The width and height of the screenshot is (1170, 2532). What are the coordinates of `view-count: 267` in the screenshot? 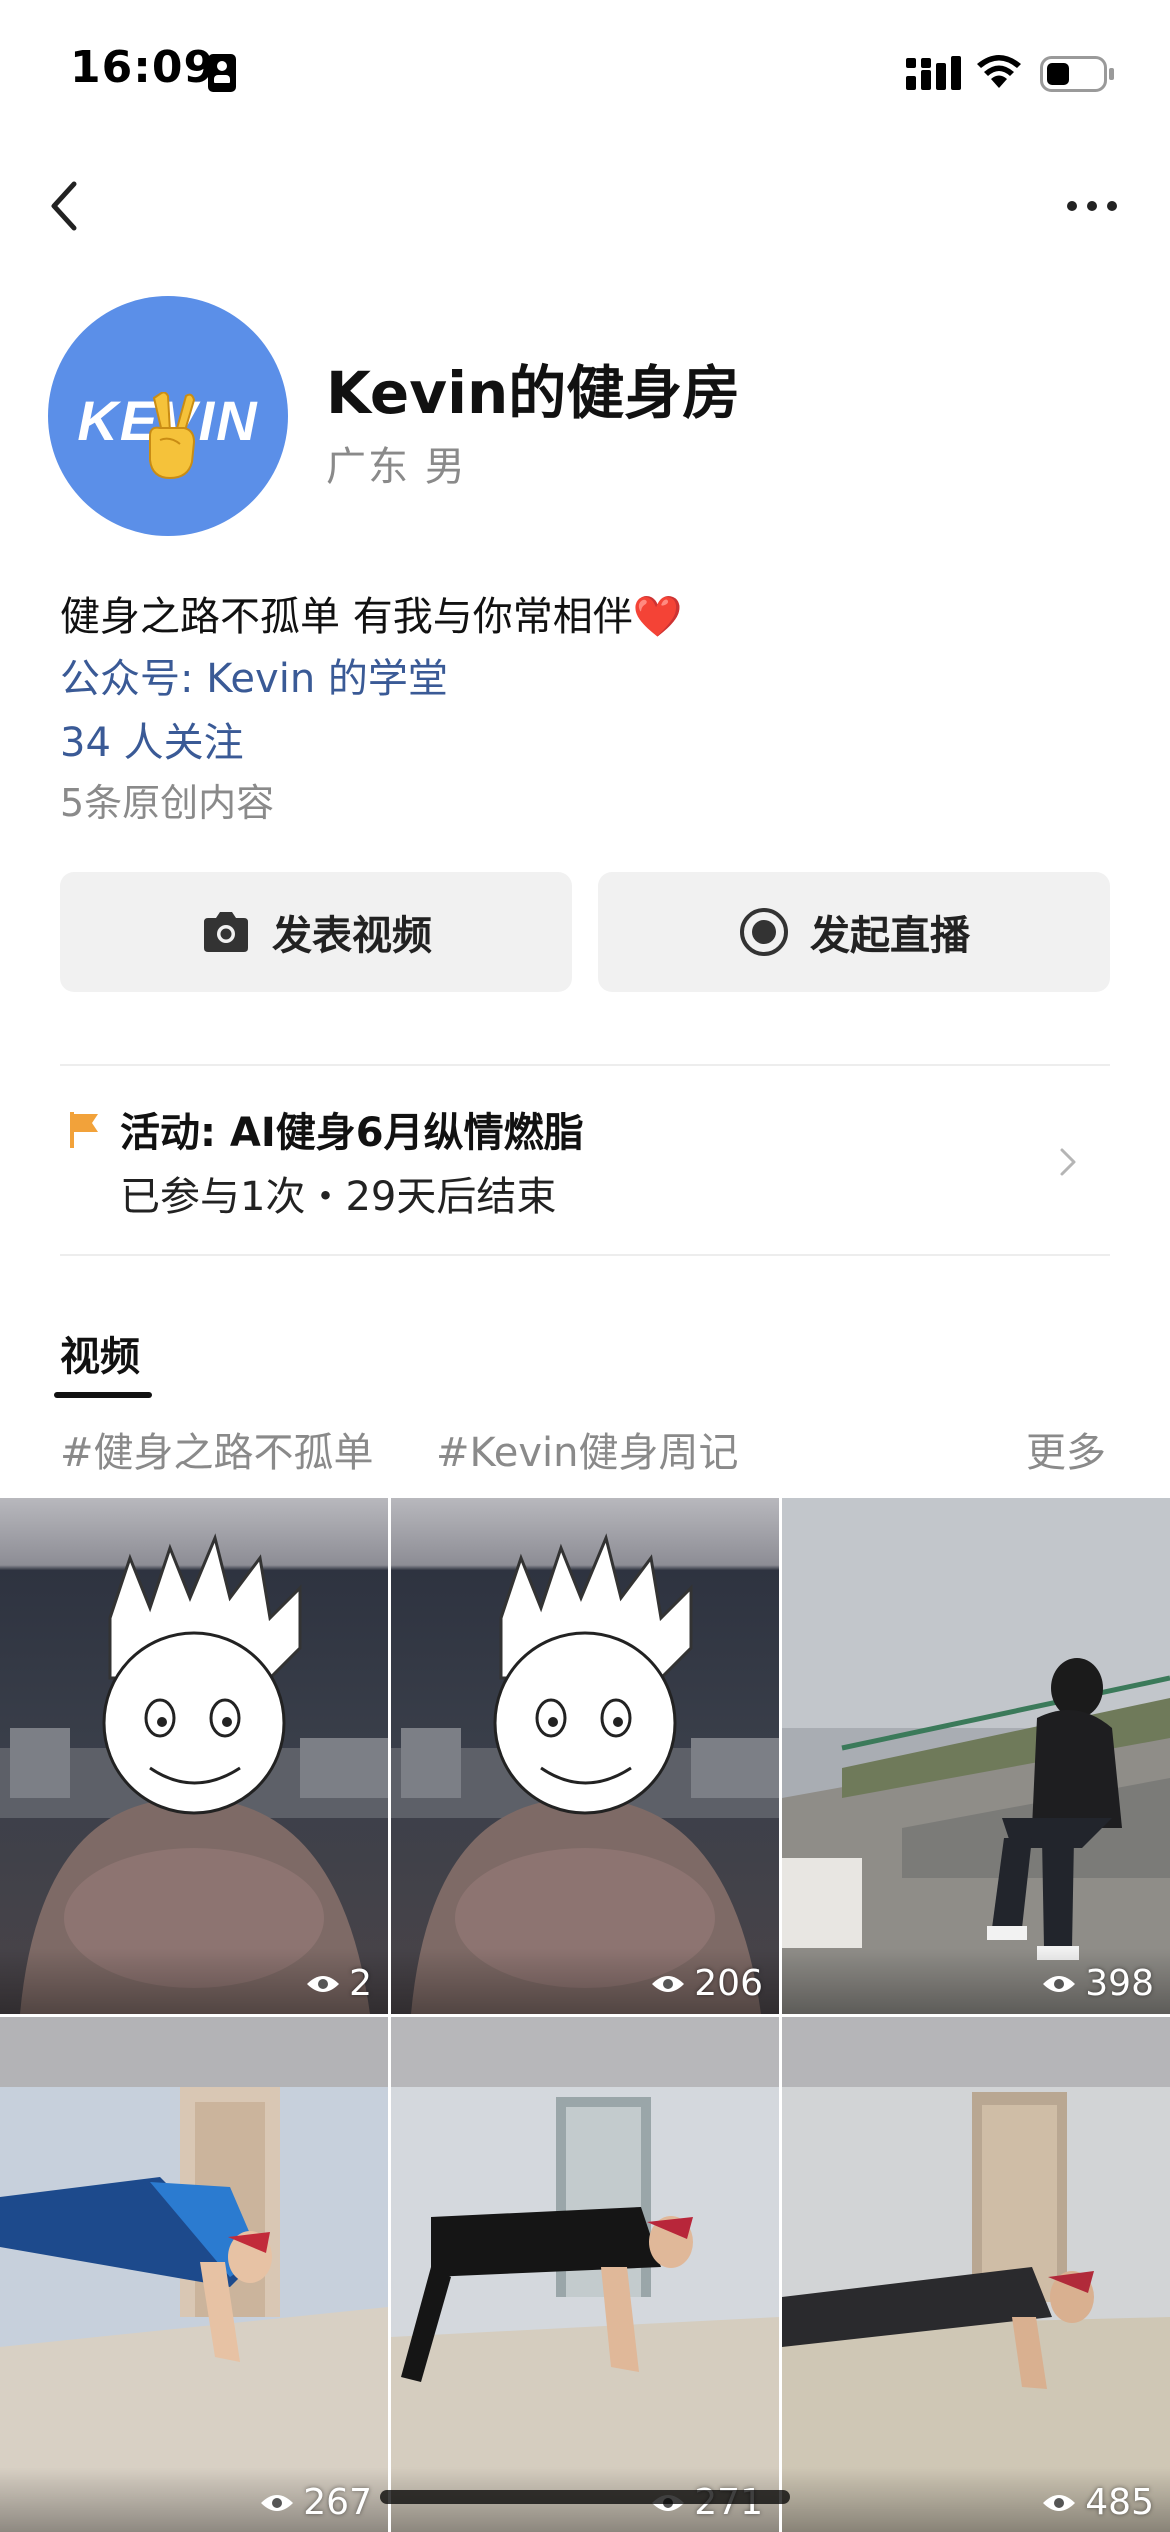 It's located at (315, 2502).